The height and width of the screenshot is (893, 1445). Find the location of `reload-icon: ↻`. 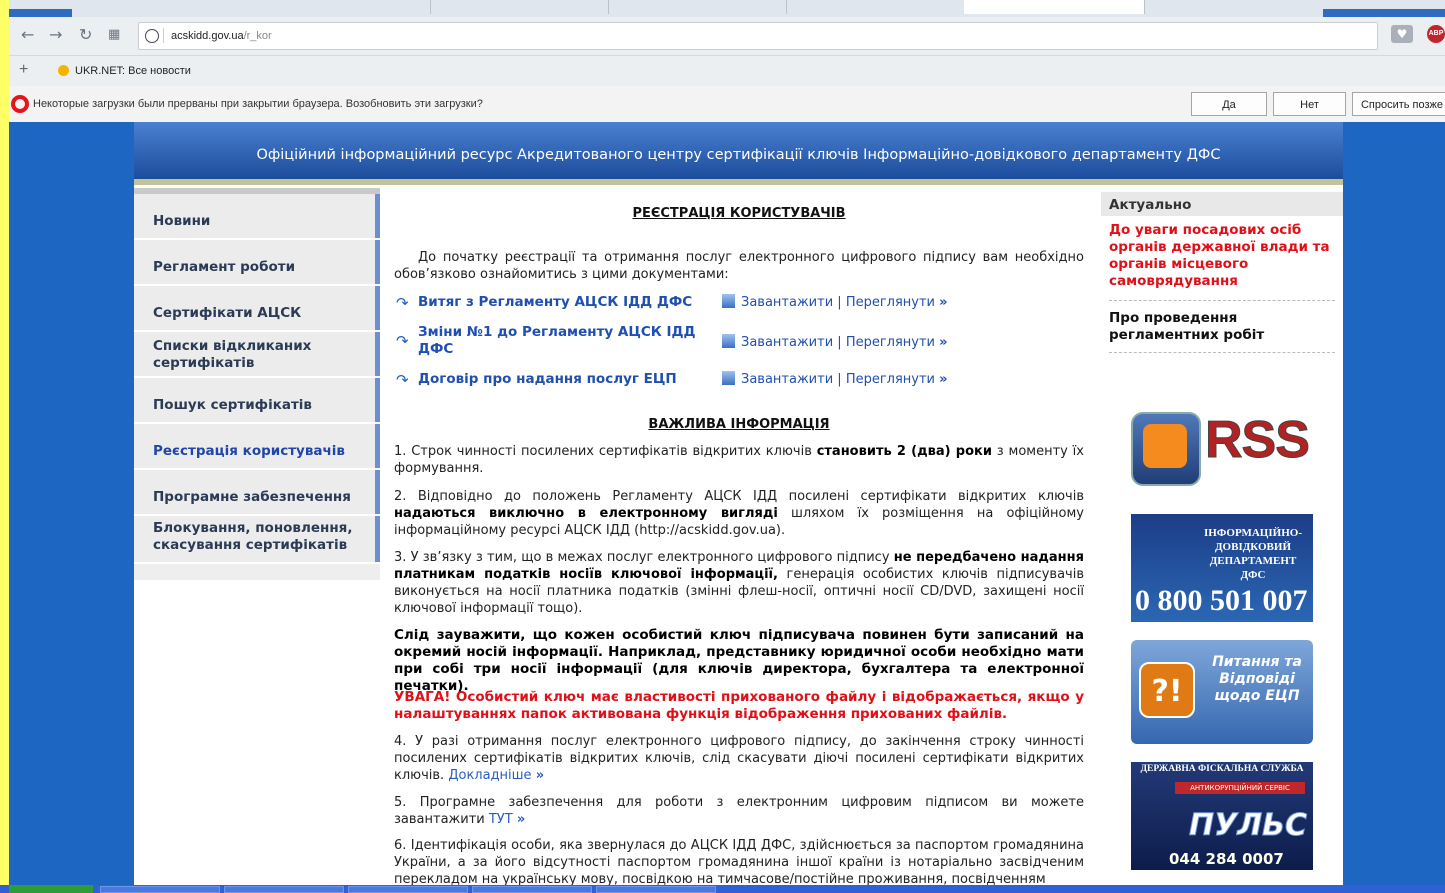

reload-icon: ↻ is located at coordinates (85, 34).